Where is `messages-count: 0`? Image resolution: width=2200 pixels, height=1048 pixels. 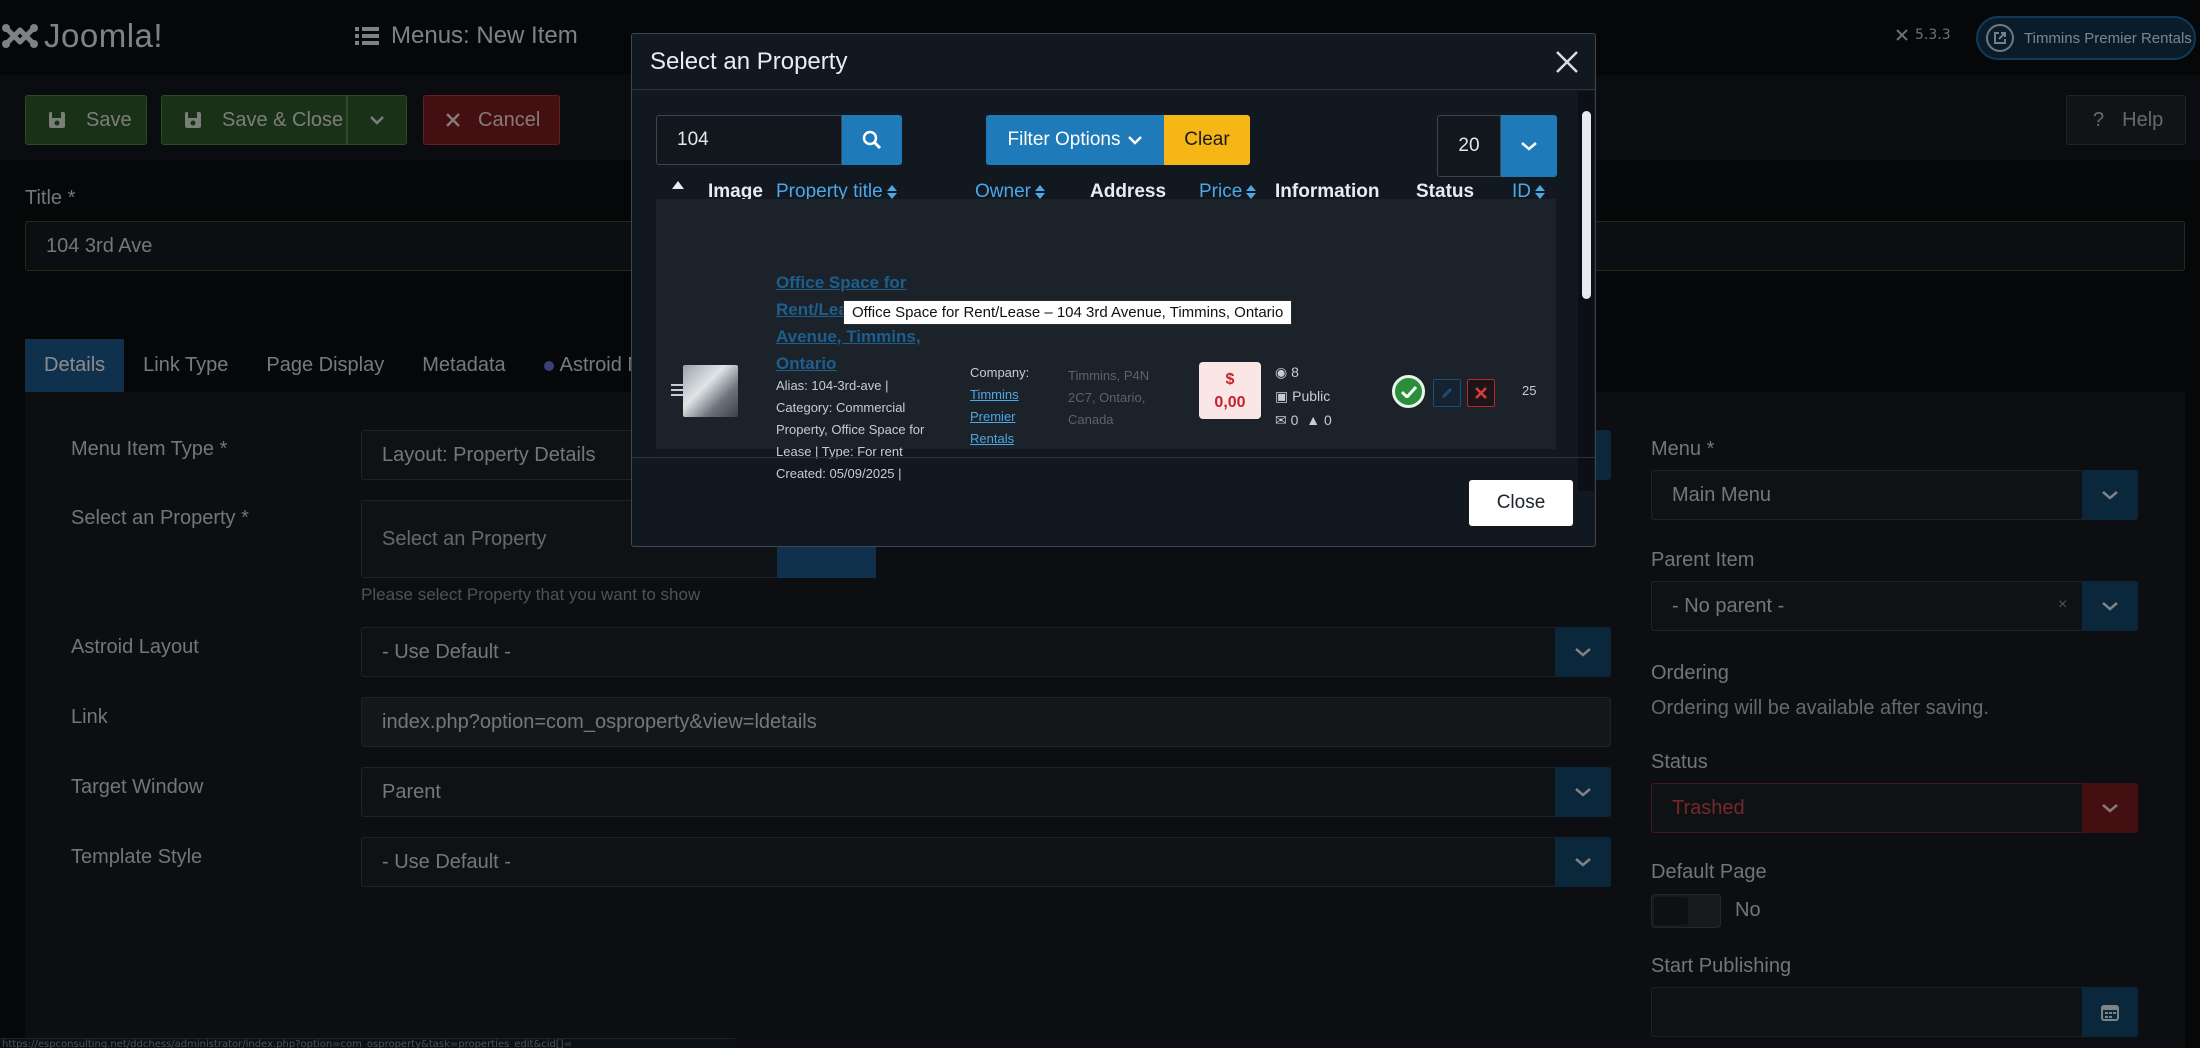
messages-count: 0 is located at coordinates (1294, 420).